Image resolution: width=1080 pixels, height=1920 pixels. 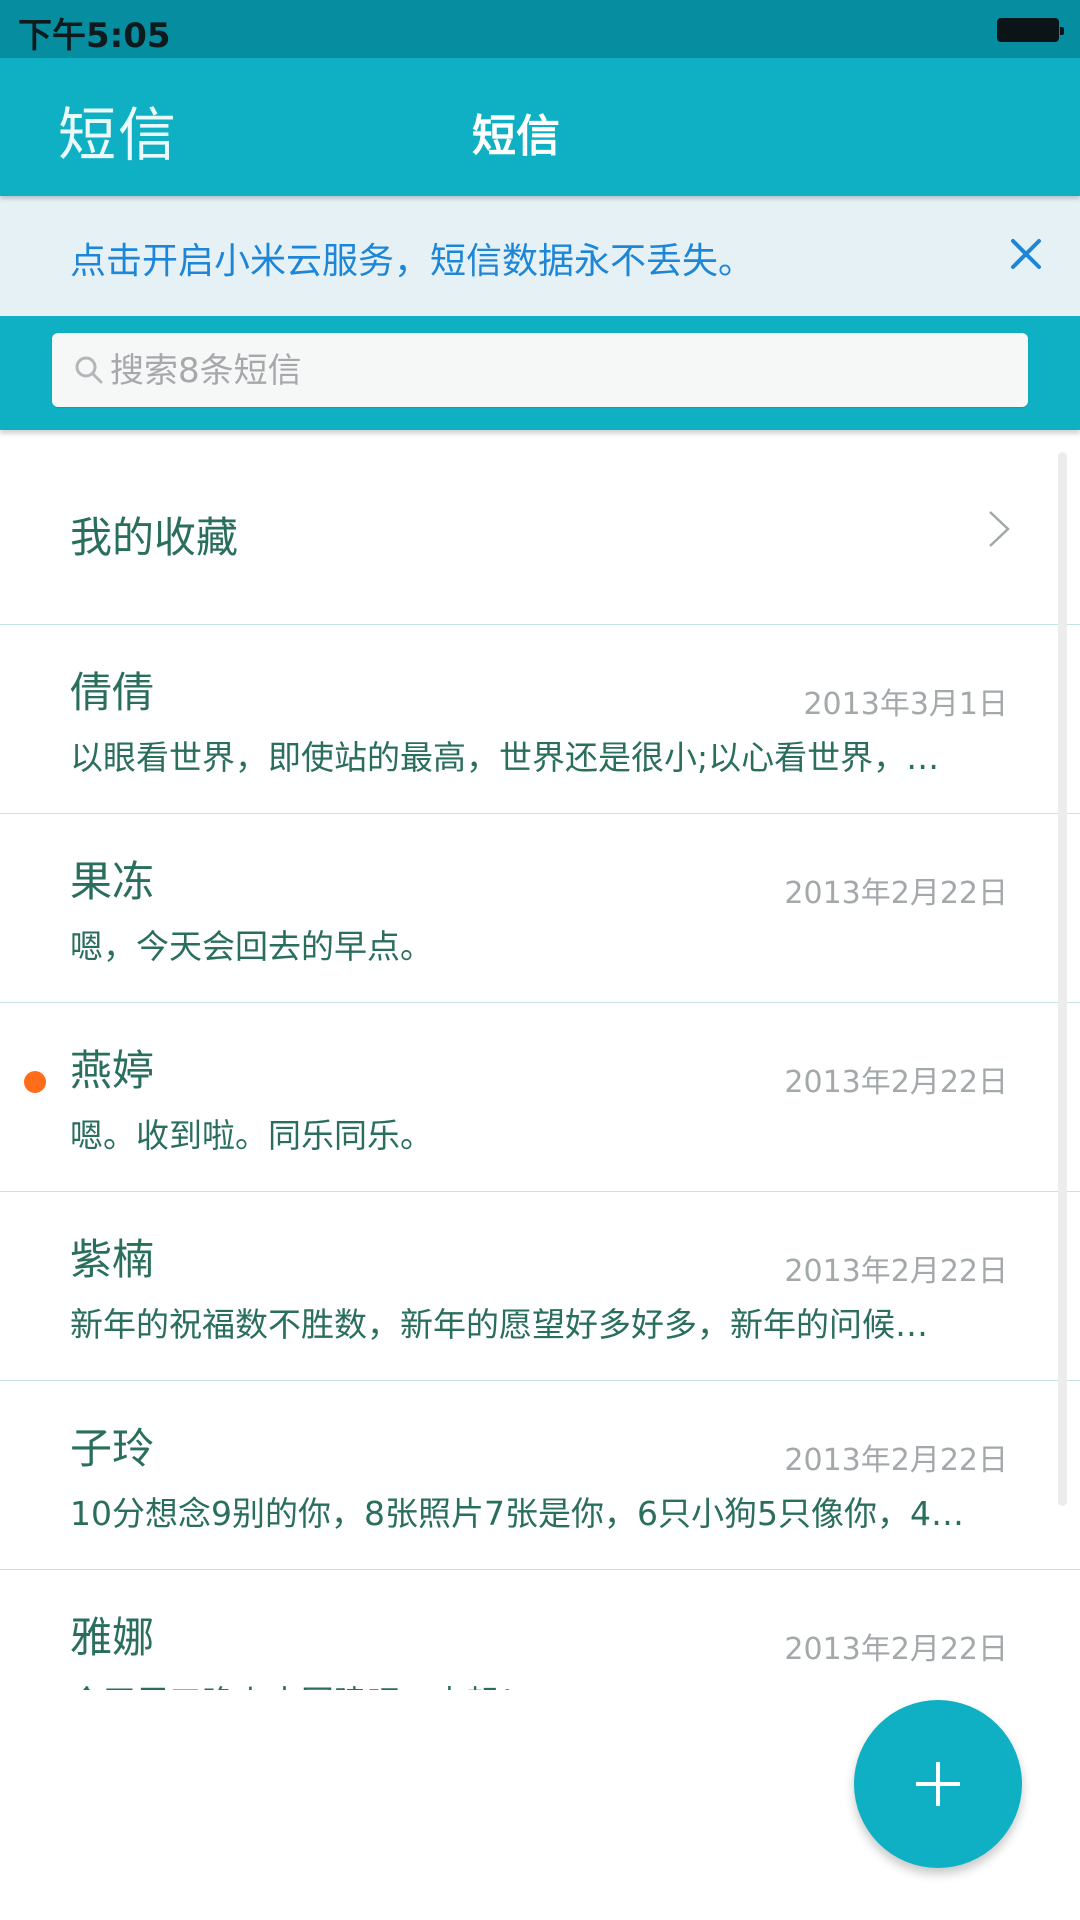 I want to click on message-preview: 嗯。收到啦。同乐同乐。, so click(x=251, y=1135).